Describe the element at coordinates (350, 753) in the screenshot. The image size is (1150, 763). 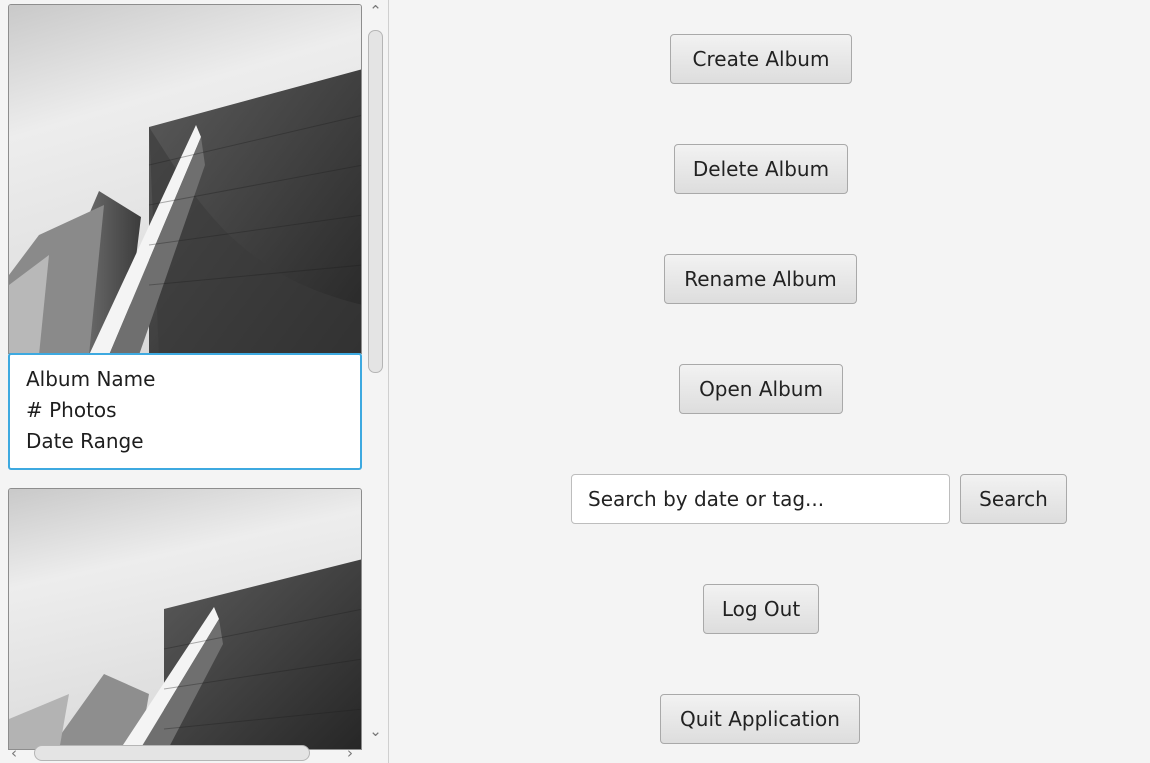
I see `chevron-right-icon: ›` at that location.